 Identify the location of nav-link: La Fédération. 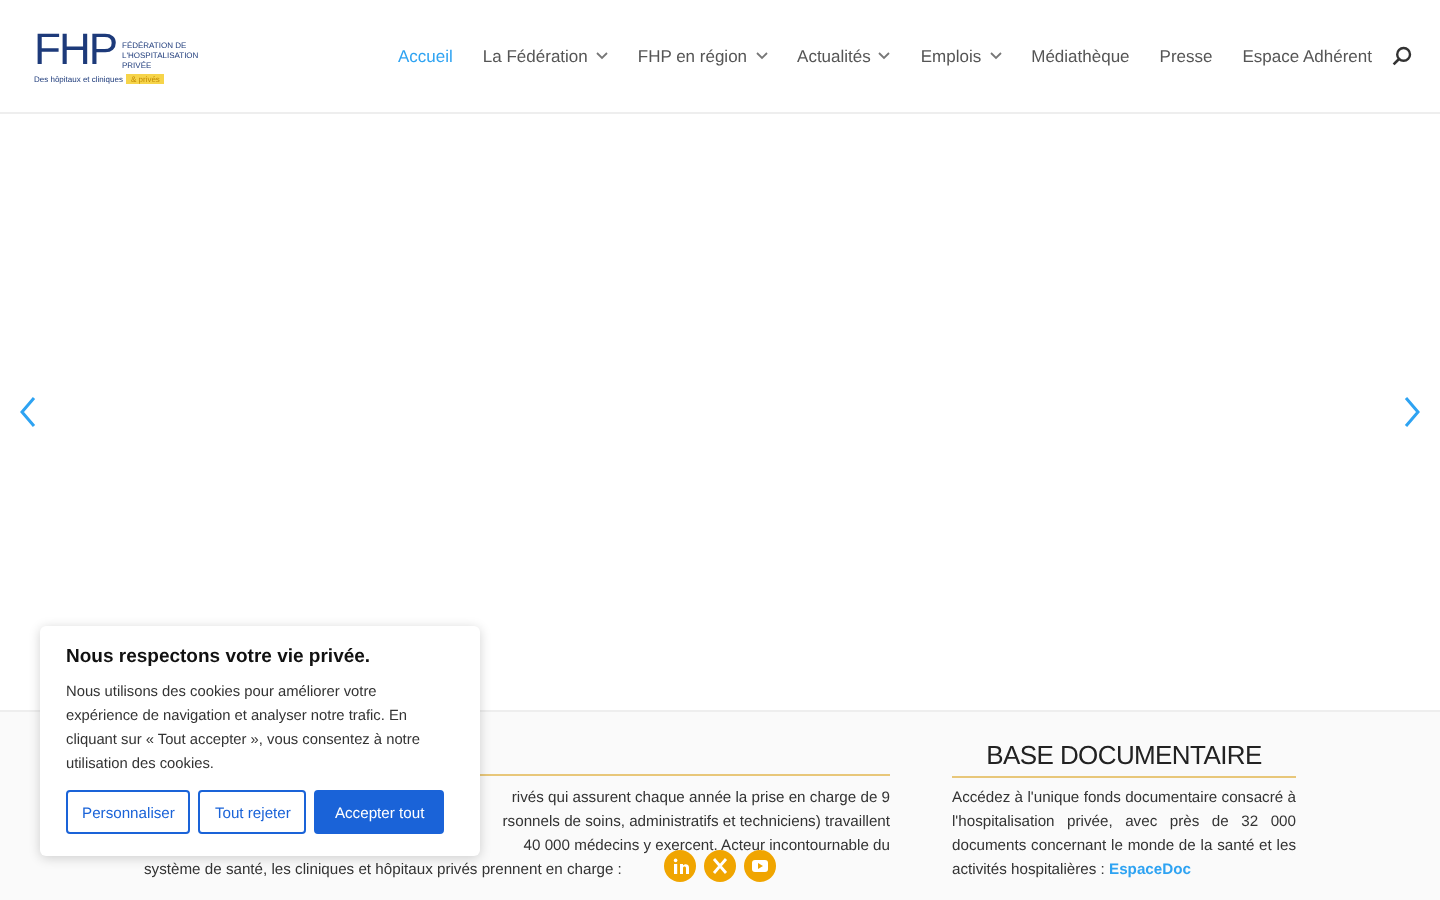
(545, 56).